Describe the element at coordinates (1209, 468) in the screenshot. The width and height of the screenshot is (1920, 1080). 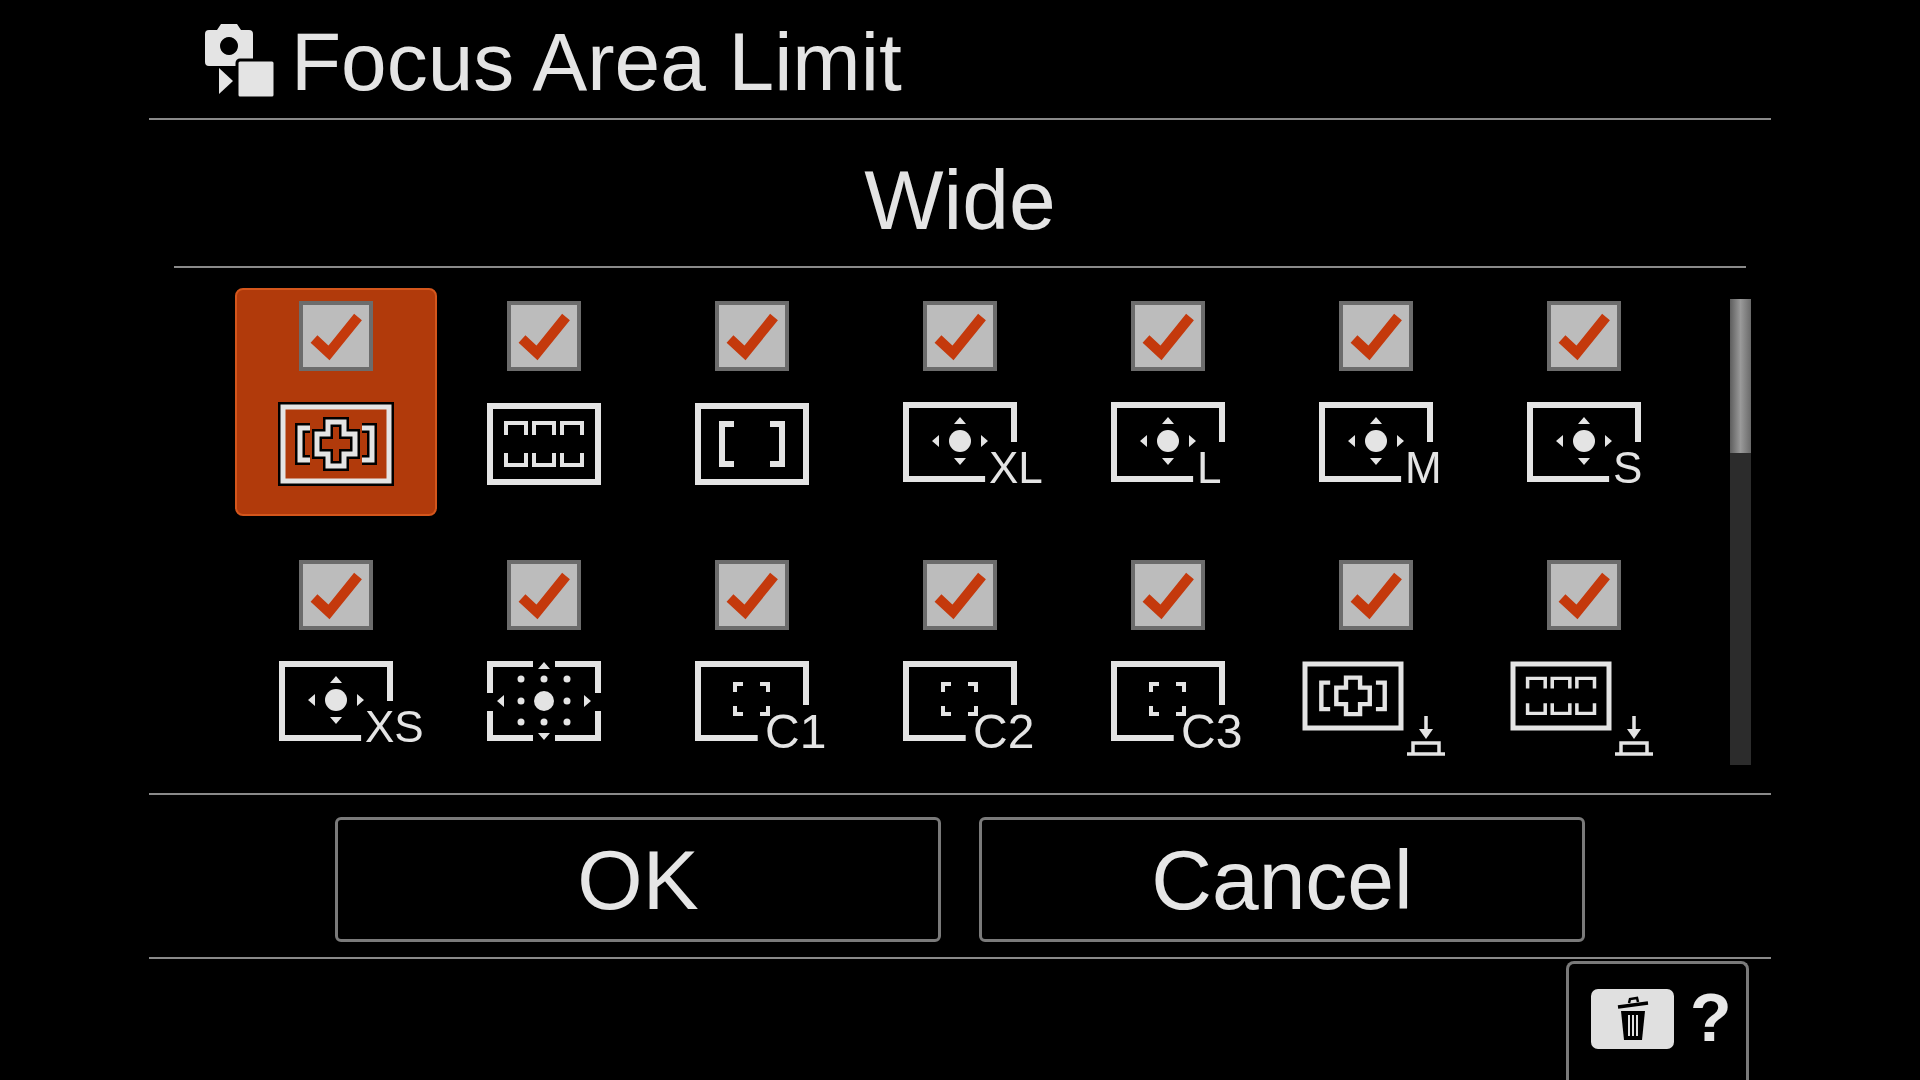
I see `area-label: L` at that location.